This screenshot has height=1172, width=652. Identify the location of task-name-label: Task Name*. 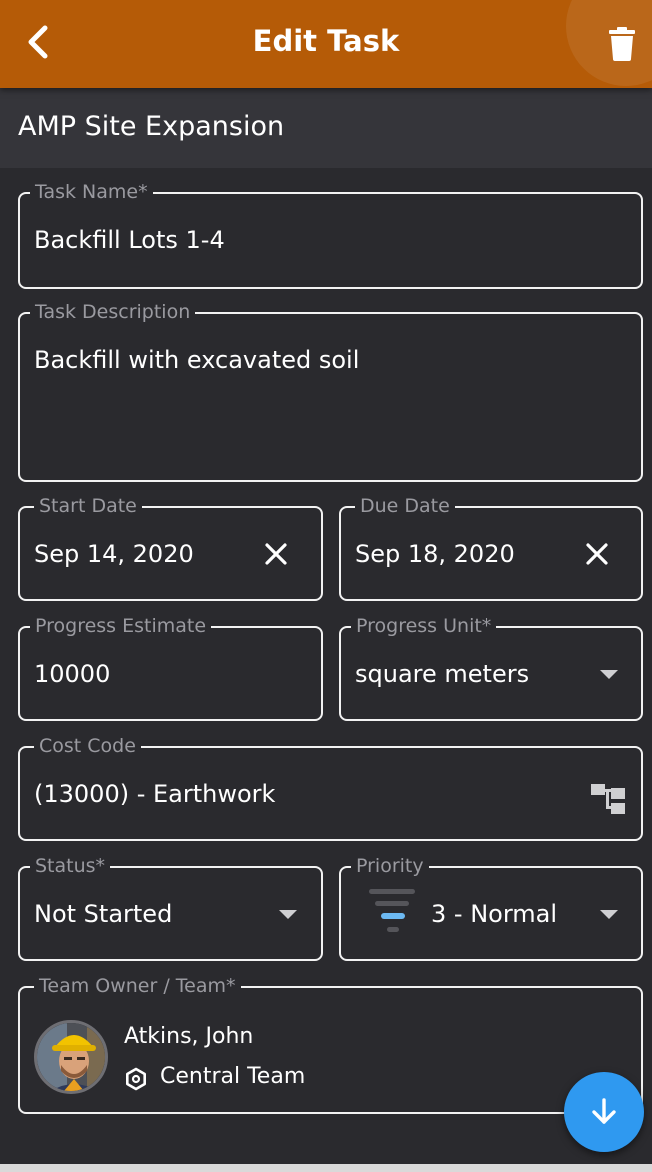
(91, 192).